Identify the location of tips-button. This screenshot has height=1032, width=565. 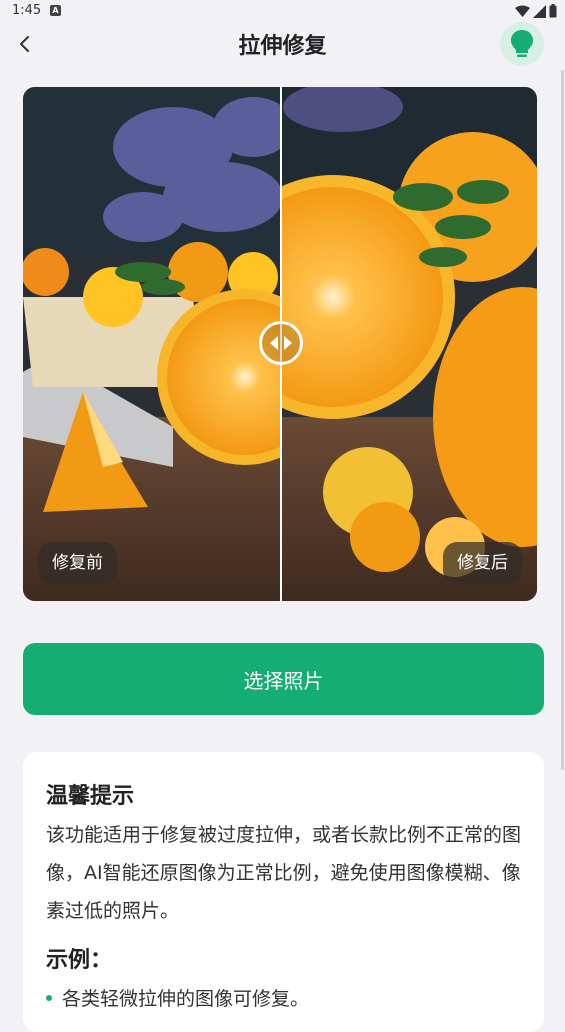
(522, 44).